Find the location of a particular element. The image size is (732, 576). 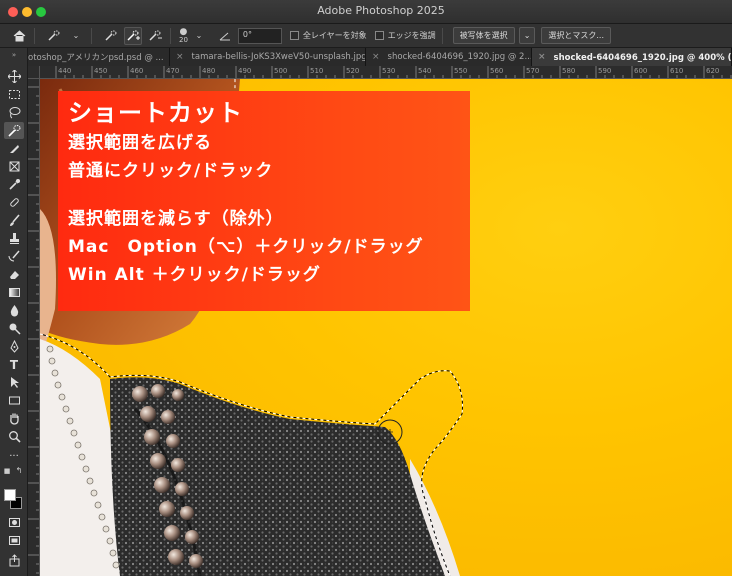

brush-chevron-icon: ⌄ is located at coordinates (199, 36).